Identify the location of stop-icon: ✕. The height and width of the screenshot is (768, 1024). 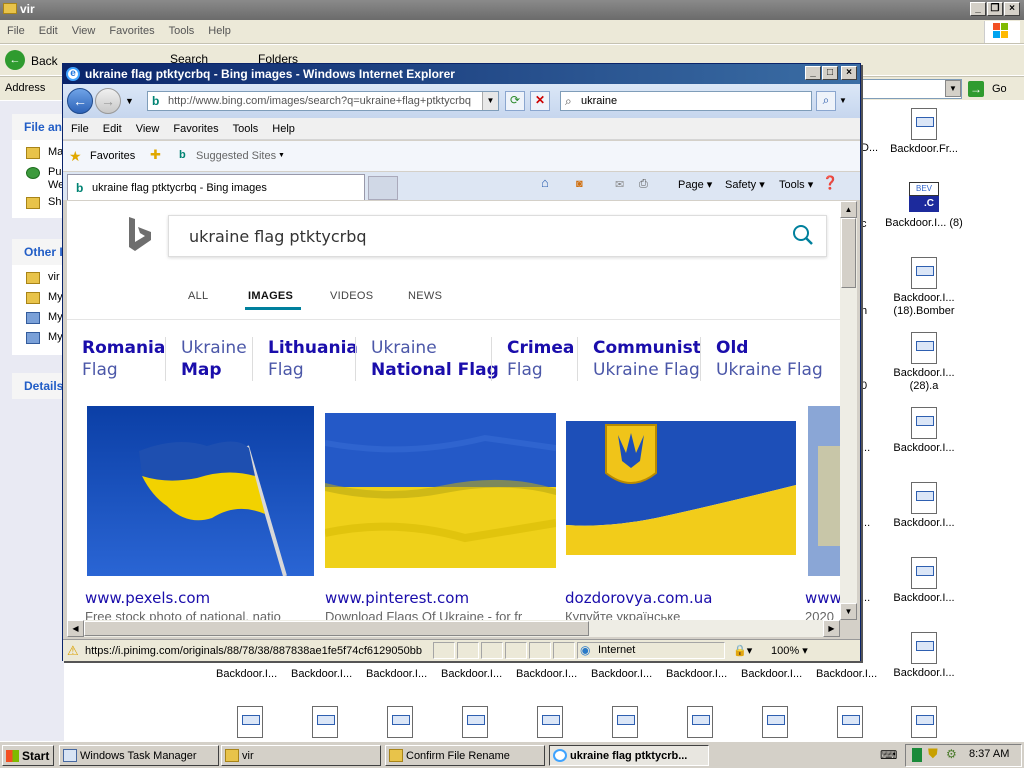
(540, 101).